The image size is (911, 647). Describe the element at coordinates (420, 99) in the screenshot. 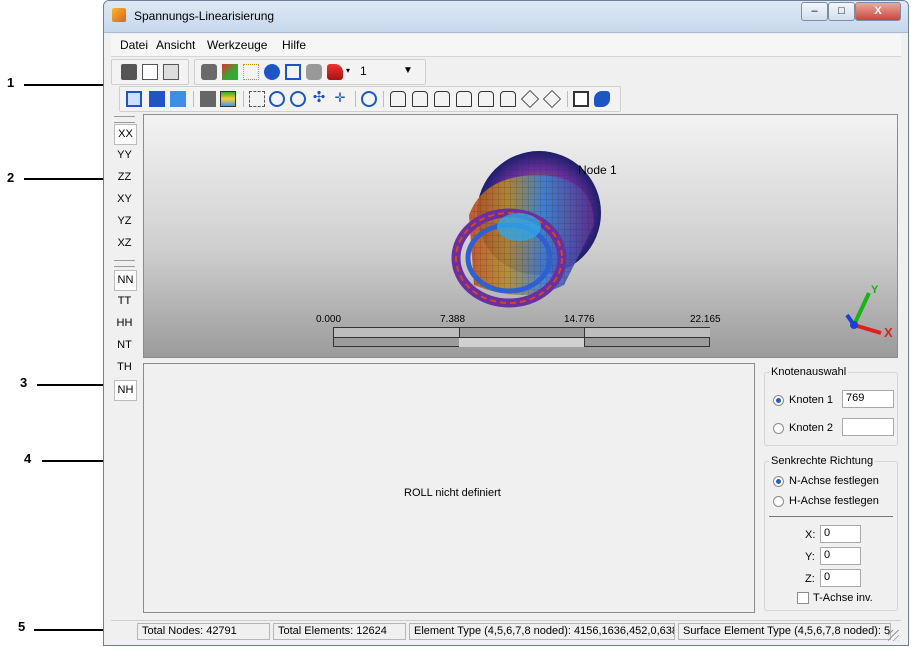

I see `view-back-icon` at that location.